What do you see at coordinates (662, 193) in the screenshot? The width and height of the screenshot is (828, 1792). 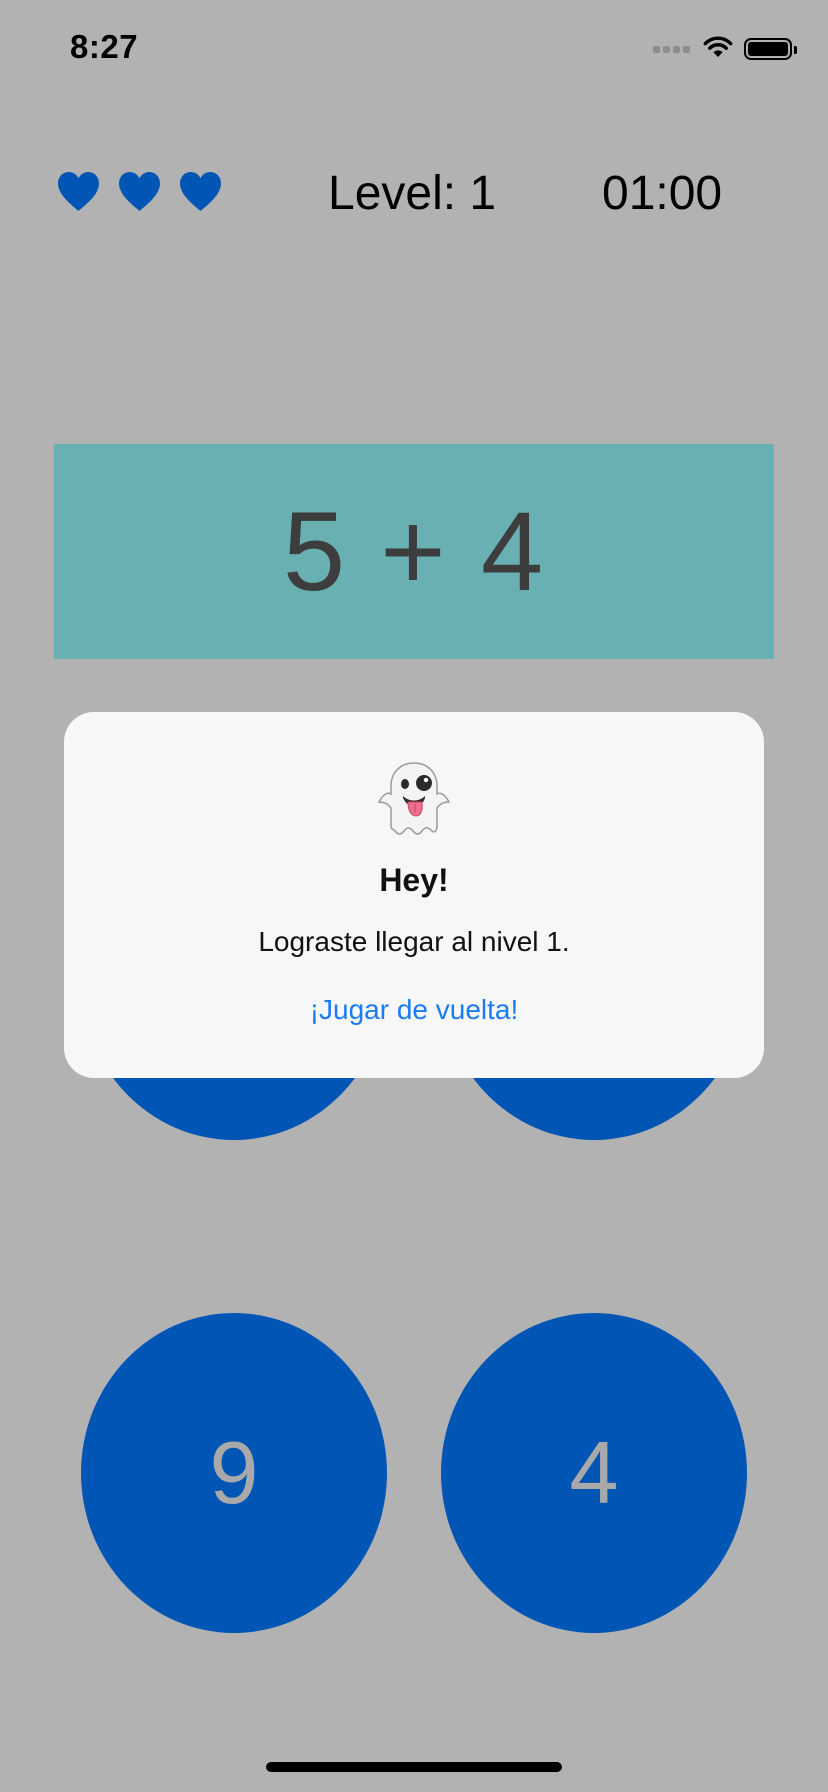 I see `countdown-timer: 01:00` at bounding box center [662, 193].